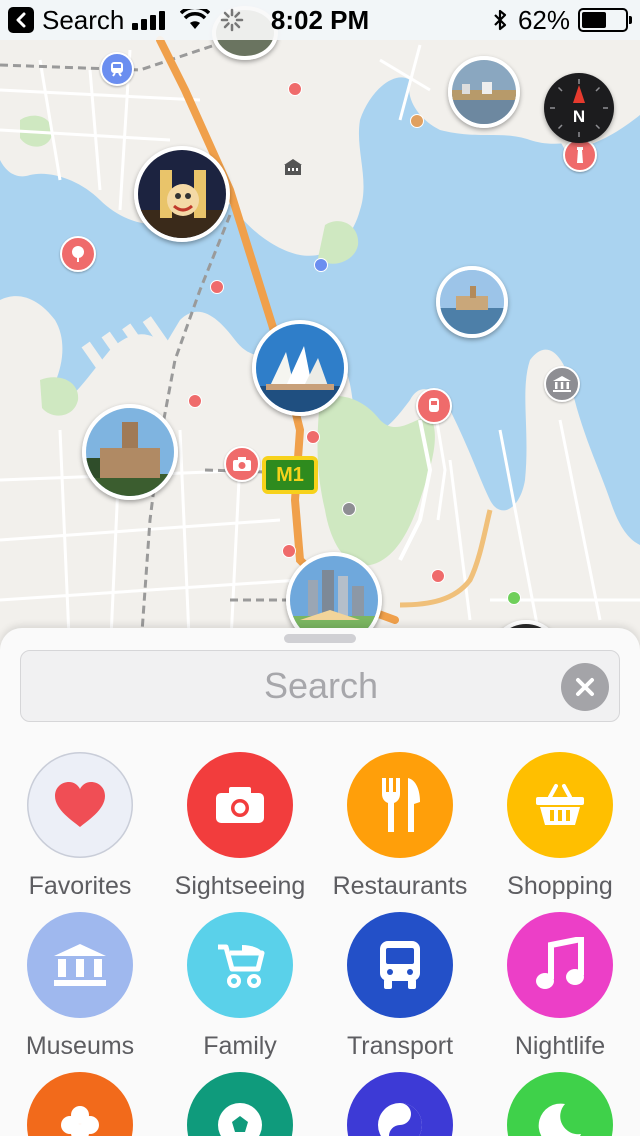 Image resolution: width=640 pixels, height=1136 pixels. What do you see at coordinates (560, 1046) in the screenshot?
I see `category-label: Nightlife` at bounding box center [560, 1046].